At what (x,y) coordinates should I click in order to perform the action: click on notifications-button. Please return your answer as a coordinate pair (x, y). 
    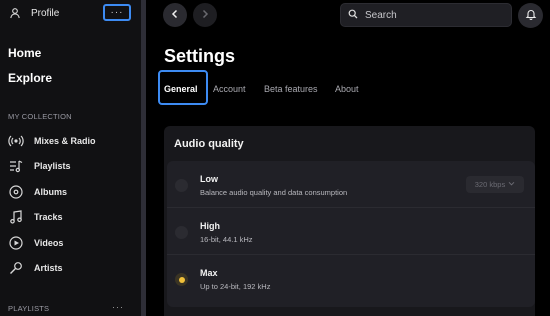
    Looking at the image, I should click on (530, 15).